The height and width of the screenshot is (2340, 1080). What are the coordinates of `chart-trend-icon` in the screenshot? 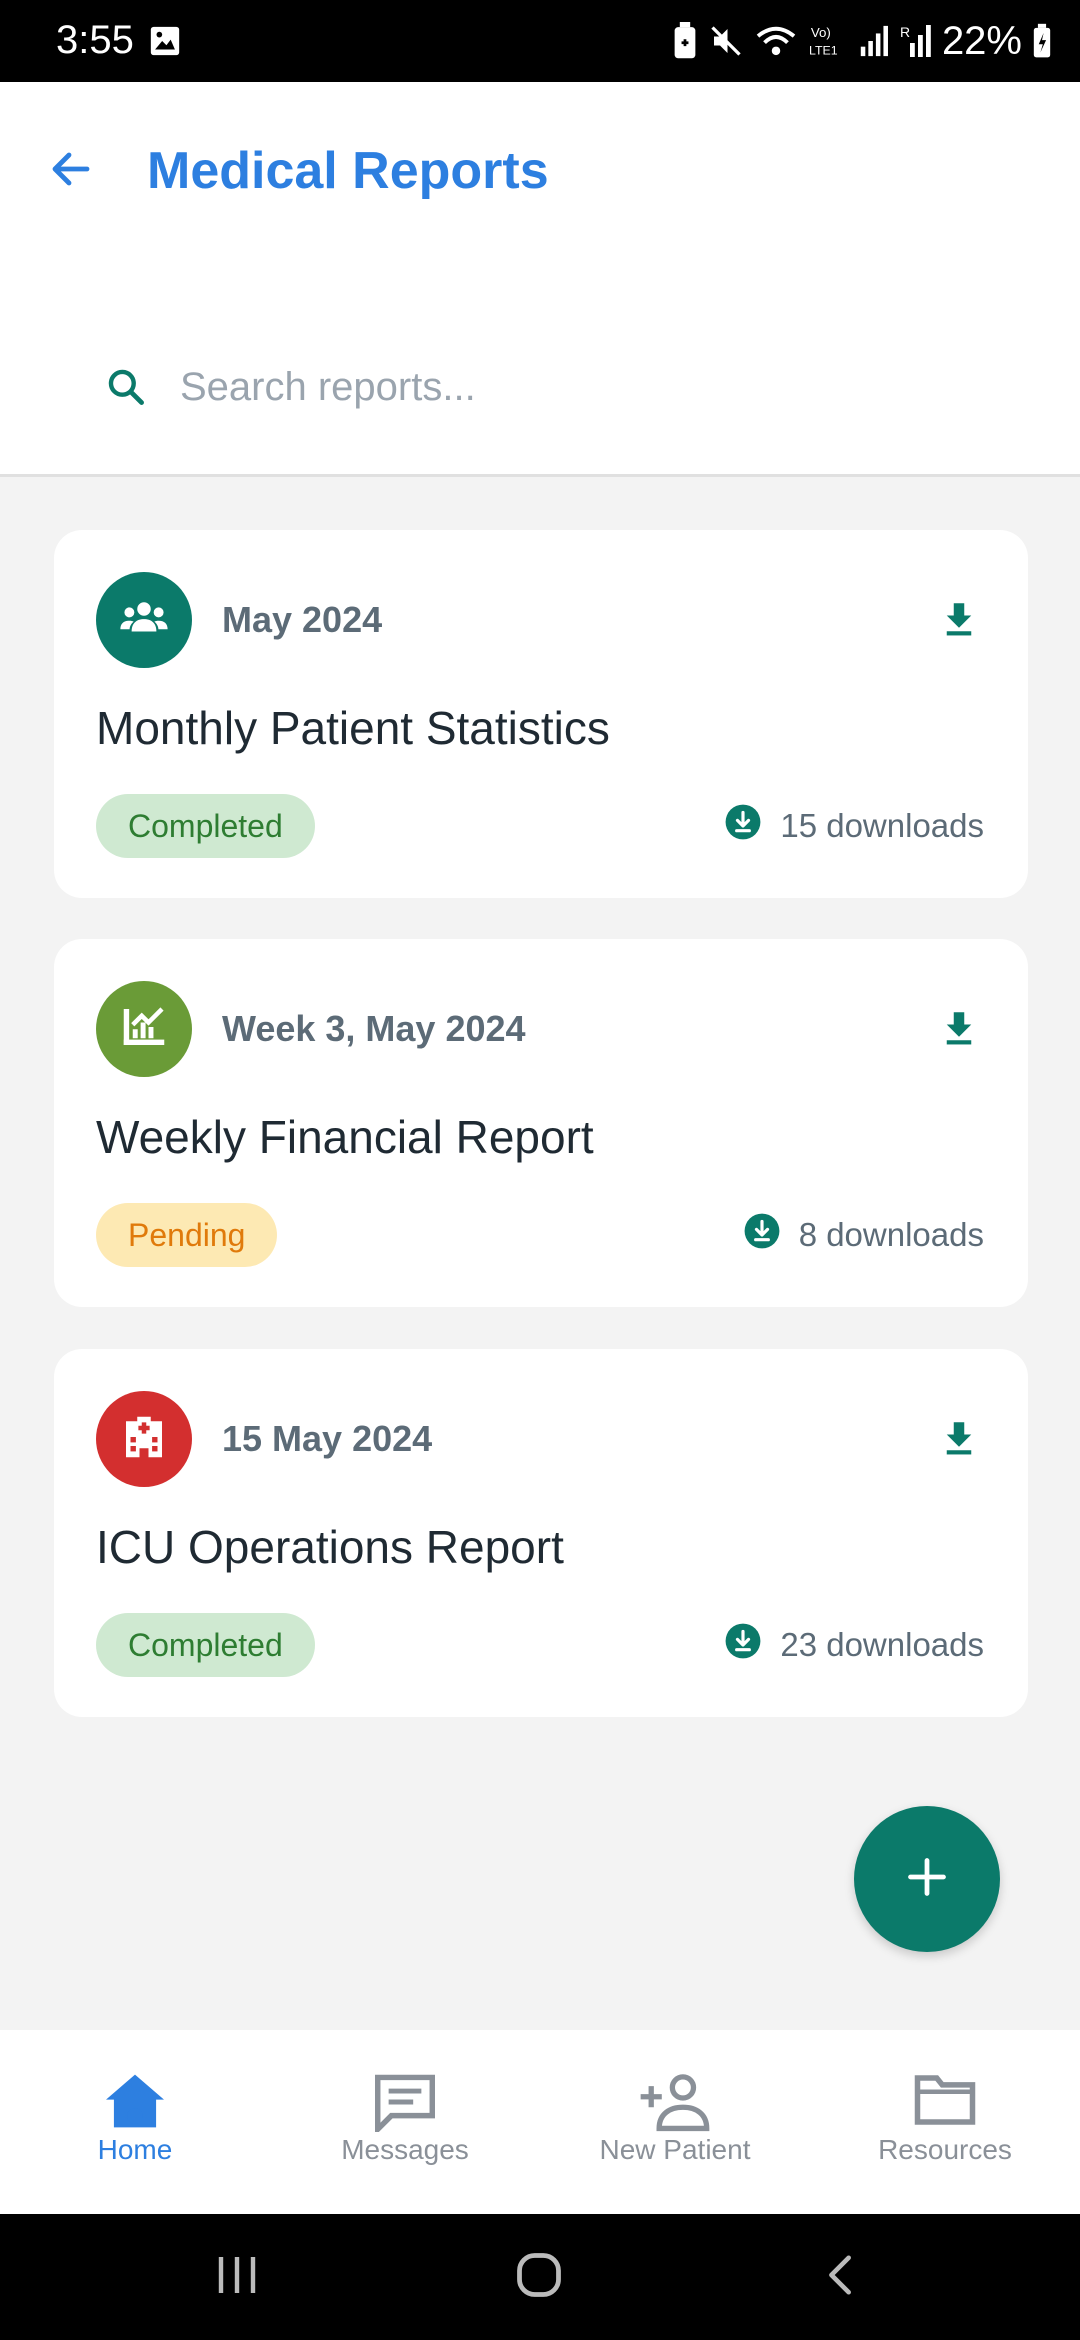 It's located at (144, 1029).